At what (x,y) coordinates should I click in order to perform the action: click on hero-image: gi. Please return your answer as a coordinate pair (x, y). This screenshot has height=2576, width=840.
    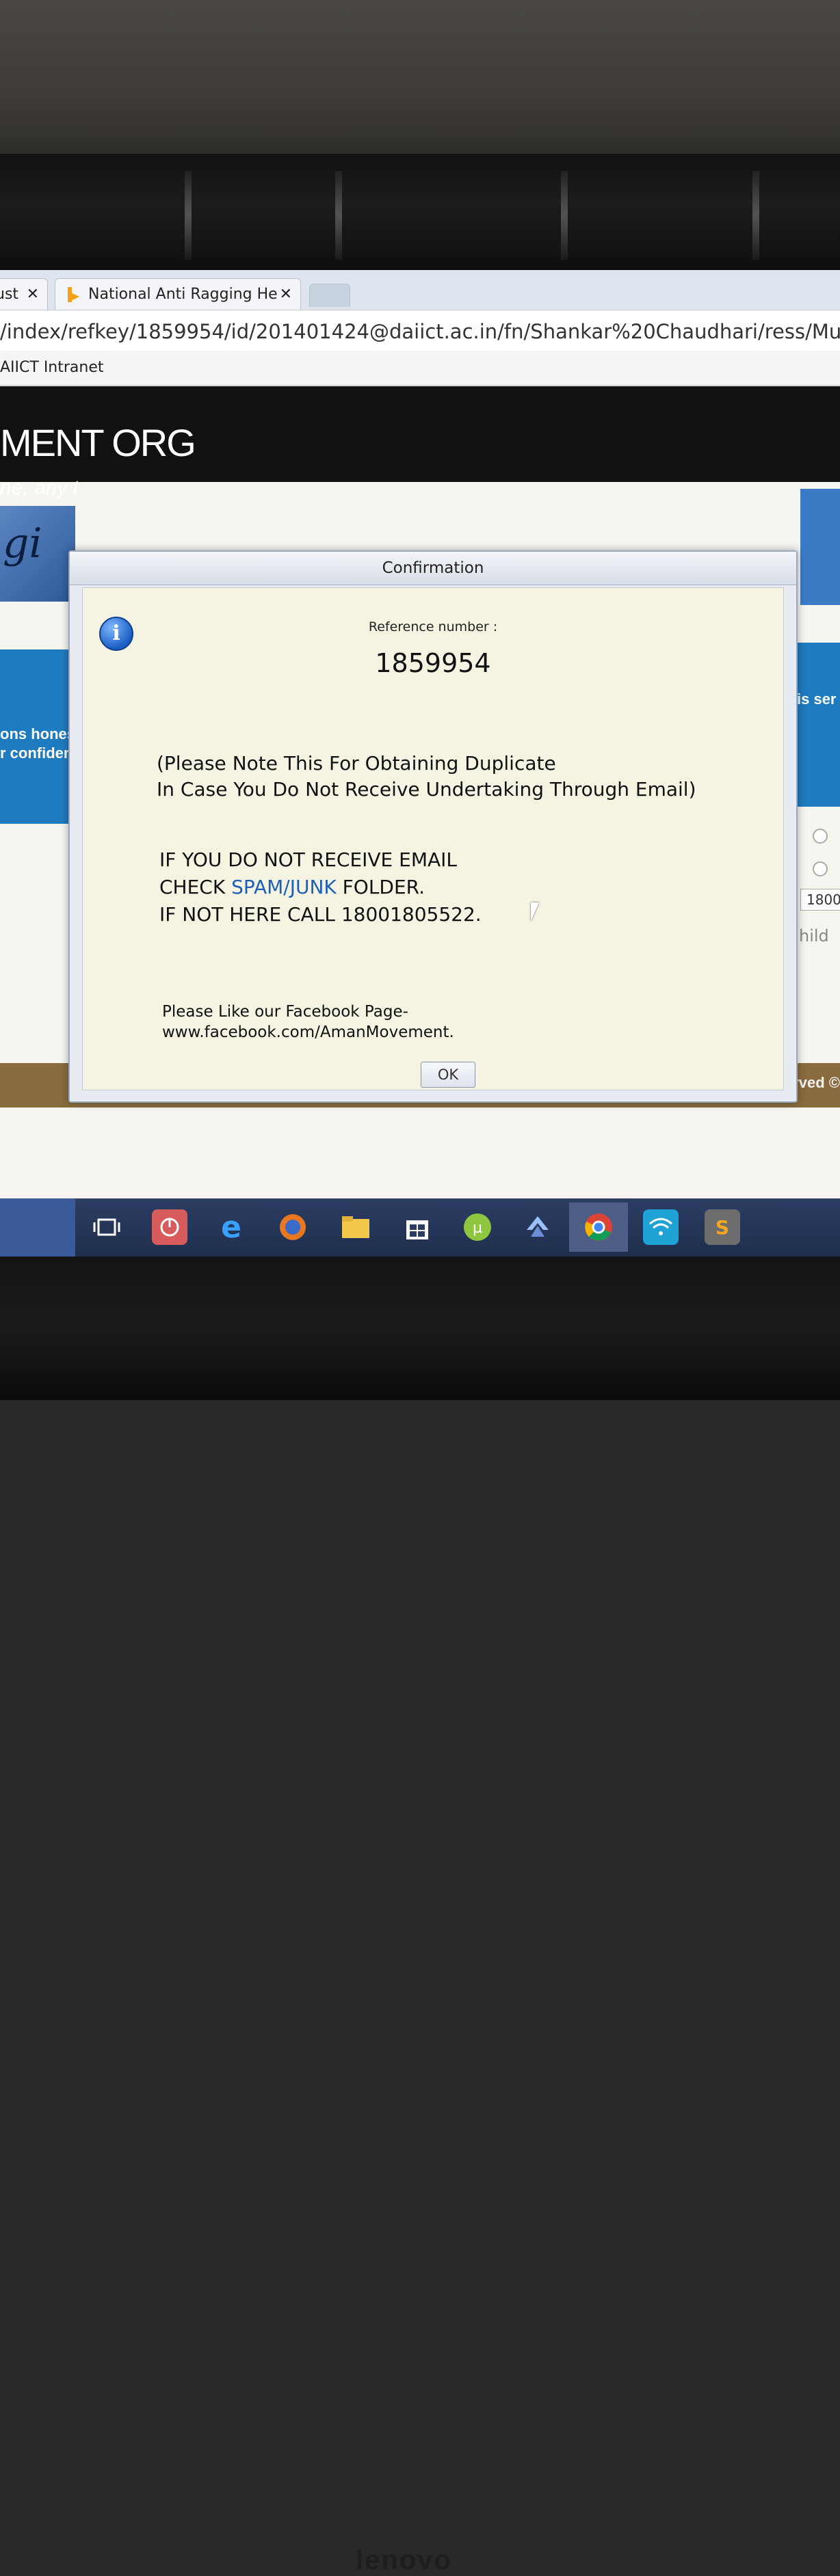
    Looking at the image, I should click on (37, 554).